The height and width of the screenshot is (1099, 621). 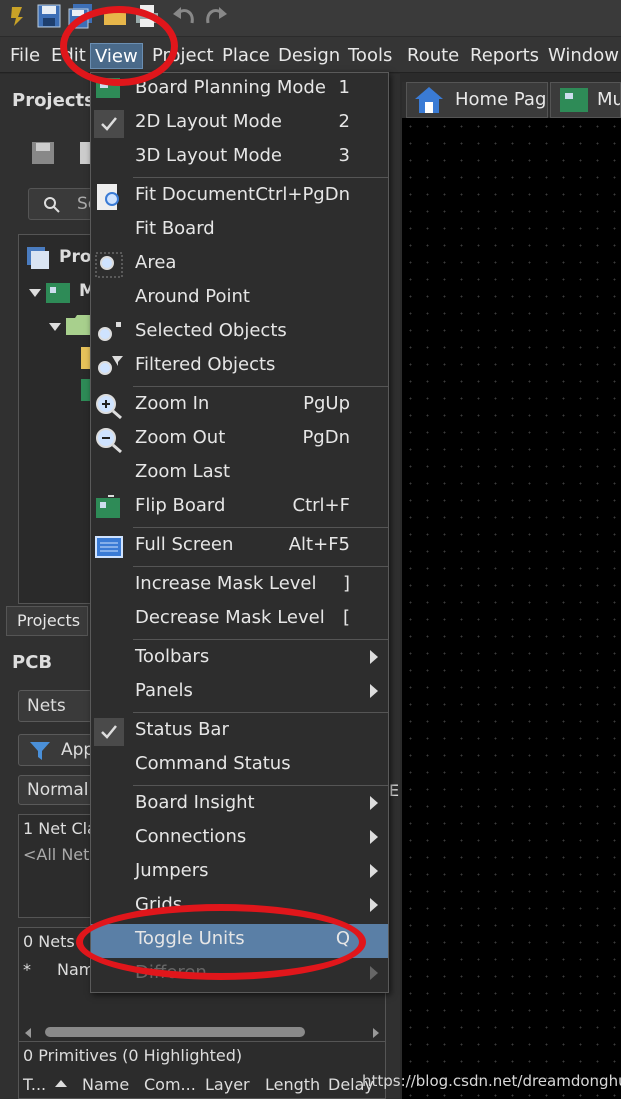 I want to click on col-length-header: Length, so click(x=292, y=1084).